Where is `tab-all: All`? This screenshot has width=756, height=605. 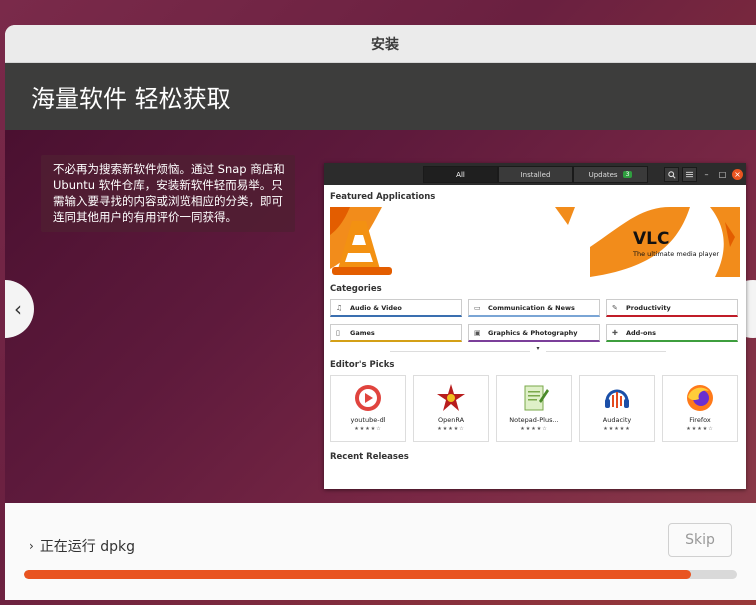 tab-all: All is located at coordinates (460, 174).